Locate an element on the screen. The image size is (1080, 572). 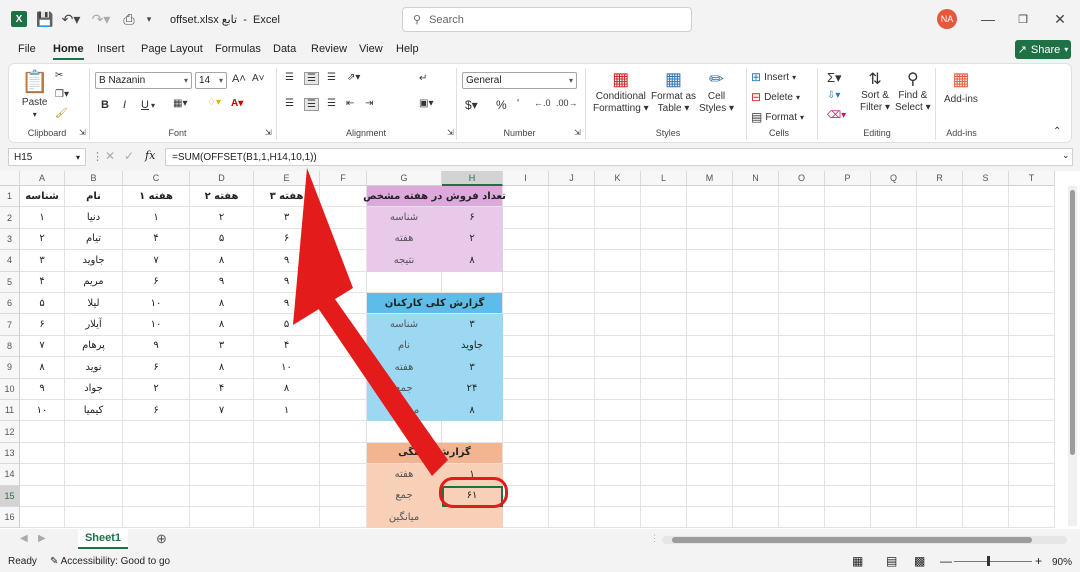
table-header-cell: هفته ۱ is located at coordinates (156, 197).